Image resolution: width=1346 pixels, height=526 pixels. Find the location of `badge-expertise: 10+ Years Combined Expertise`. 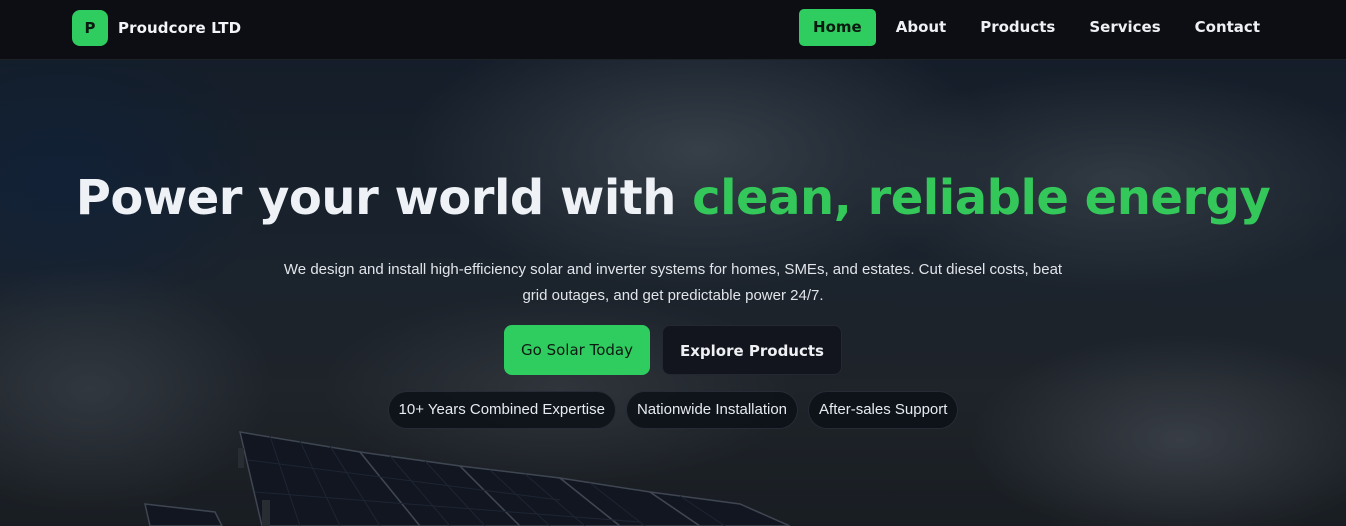

badge-expertise: 10+ Years Combined Expertise is located at coordinates (501, 410).